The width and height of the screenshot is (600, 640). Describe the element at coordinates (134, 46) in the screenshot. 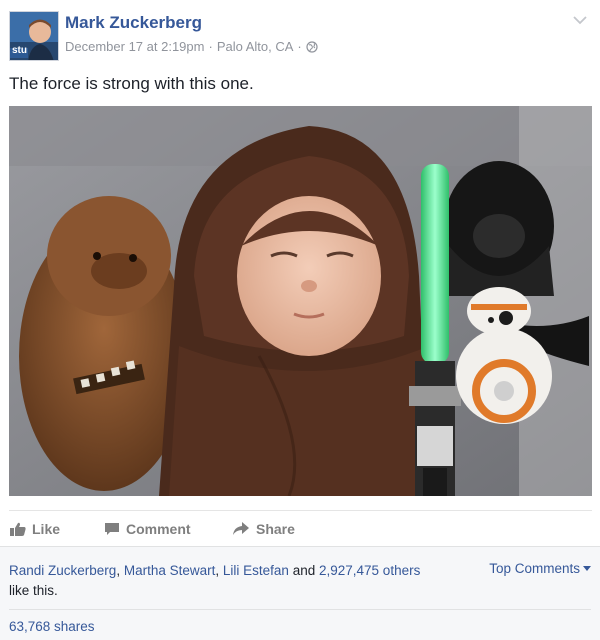

I see `post-timestamp: December 17 at 2:19pm` at that location.